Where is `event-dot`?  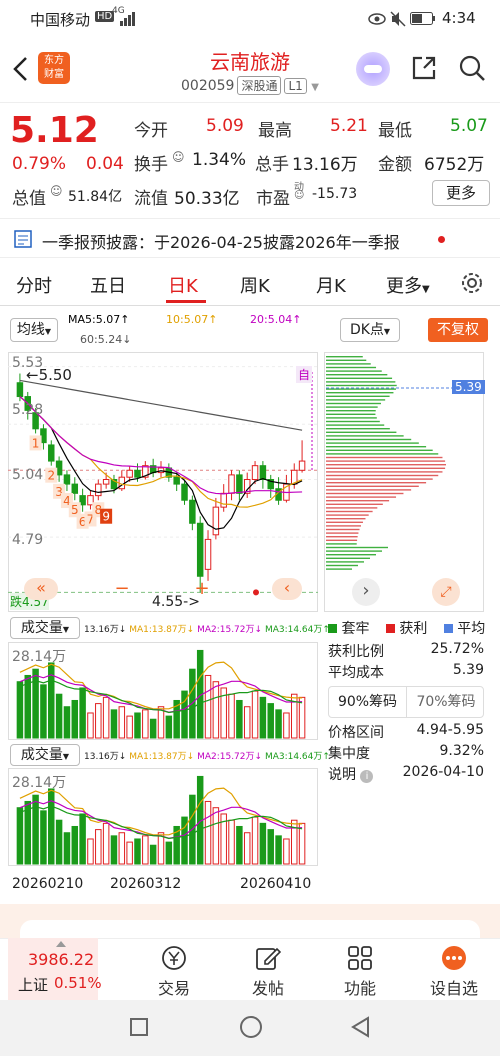 event-dot is located at coordinates (256, 592).